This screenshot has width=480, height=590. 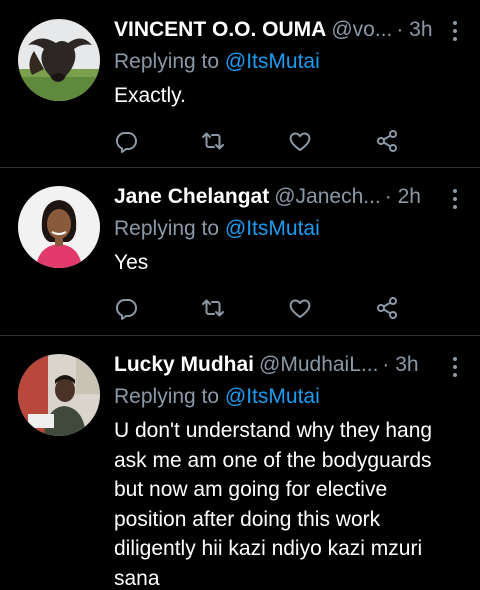 I want to click on author-name: VINCENT O.O. OUMA, so click(x=220, y=30).